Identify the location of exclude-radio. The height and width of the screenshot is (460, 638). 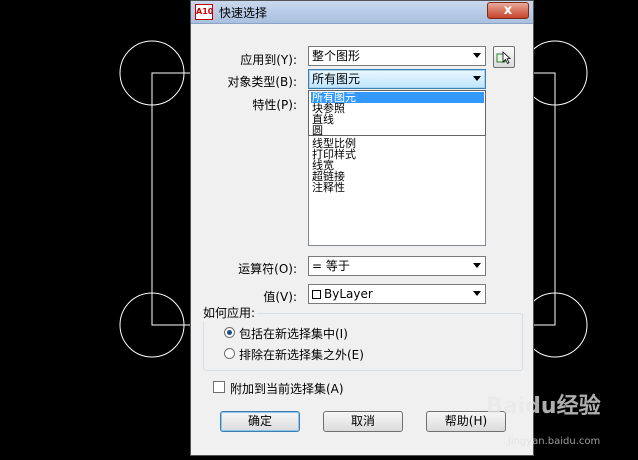
(229, 353).